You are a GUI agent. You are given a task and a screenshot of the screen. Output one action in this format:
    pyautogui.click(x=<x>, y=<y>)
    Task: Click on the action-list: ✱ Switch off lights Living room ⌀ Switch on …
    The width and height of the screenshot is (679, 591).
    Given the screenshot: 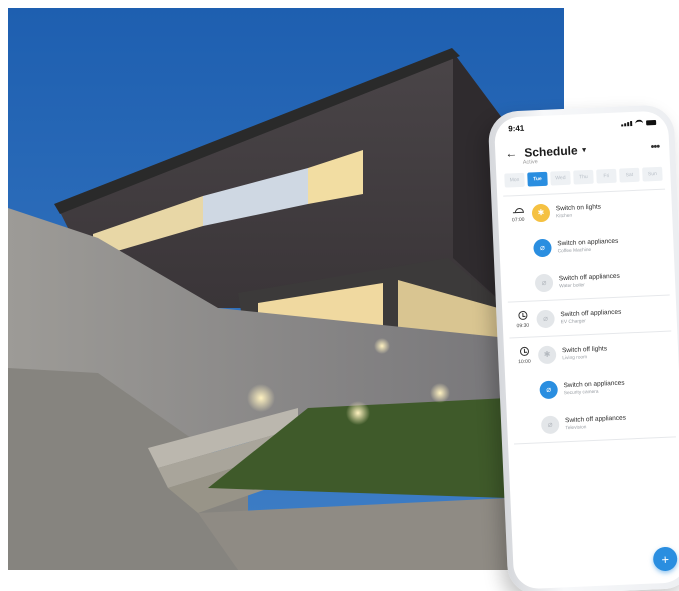 What is the action you would take?
    pyautogui.click(x=608, y=386)
    